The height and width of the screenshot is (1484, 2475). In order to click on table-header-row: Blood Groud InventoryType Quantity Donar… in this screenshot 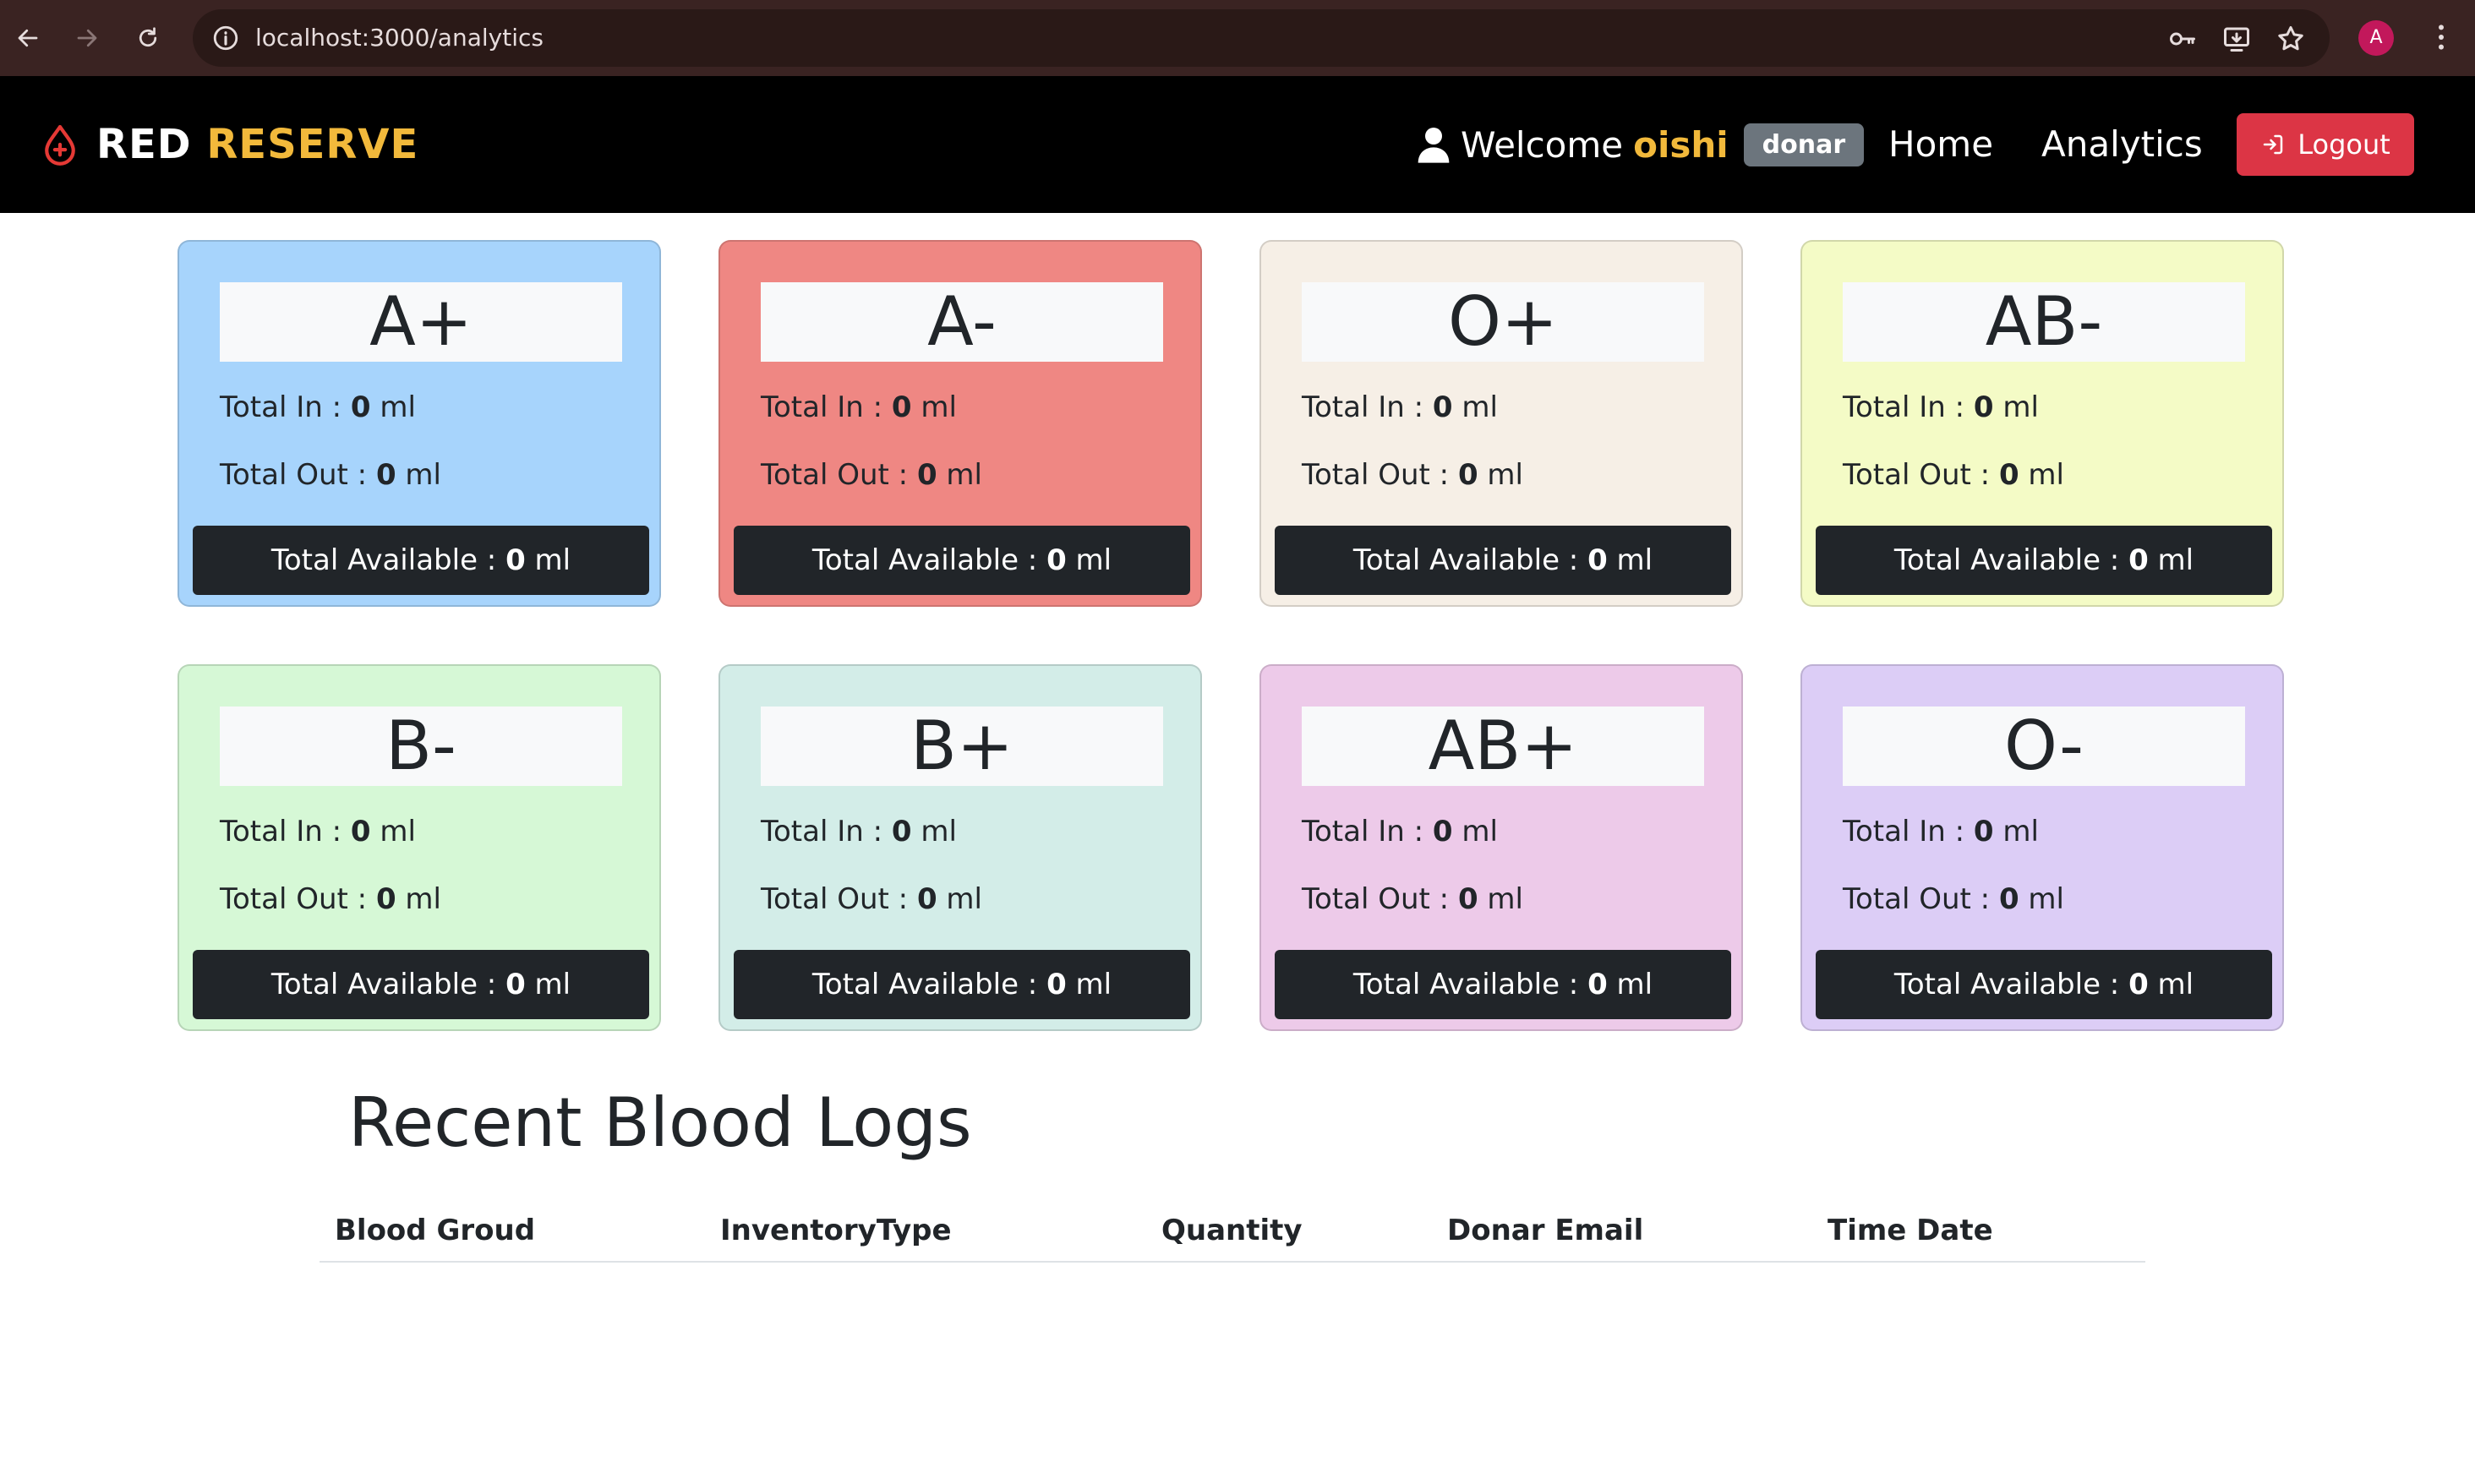, I will do `click(1233, 1232)`.